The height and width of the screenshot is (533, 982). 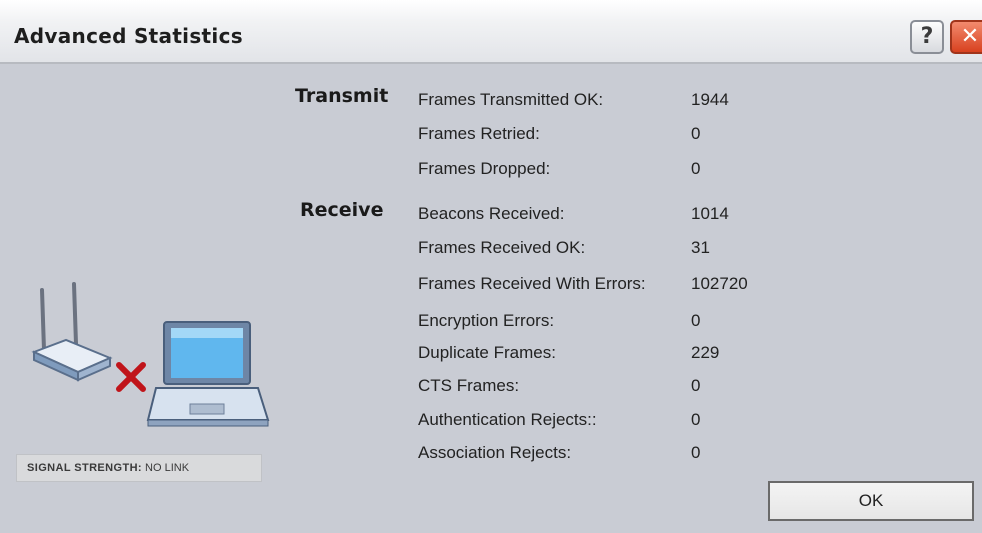 I want to click on receive-heading: Receive, so click(x=342, y=210).